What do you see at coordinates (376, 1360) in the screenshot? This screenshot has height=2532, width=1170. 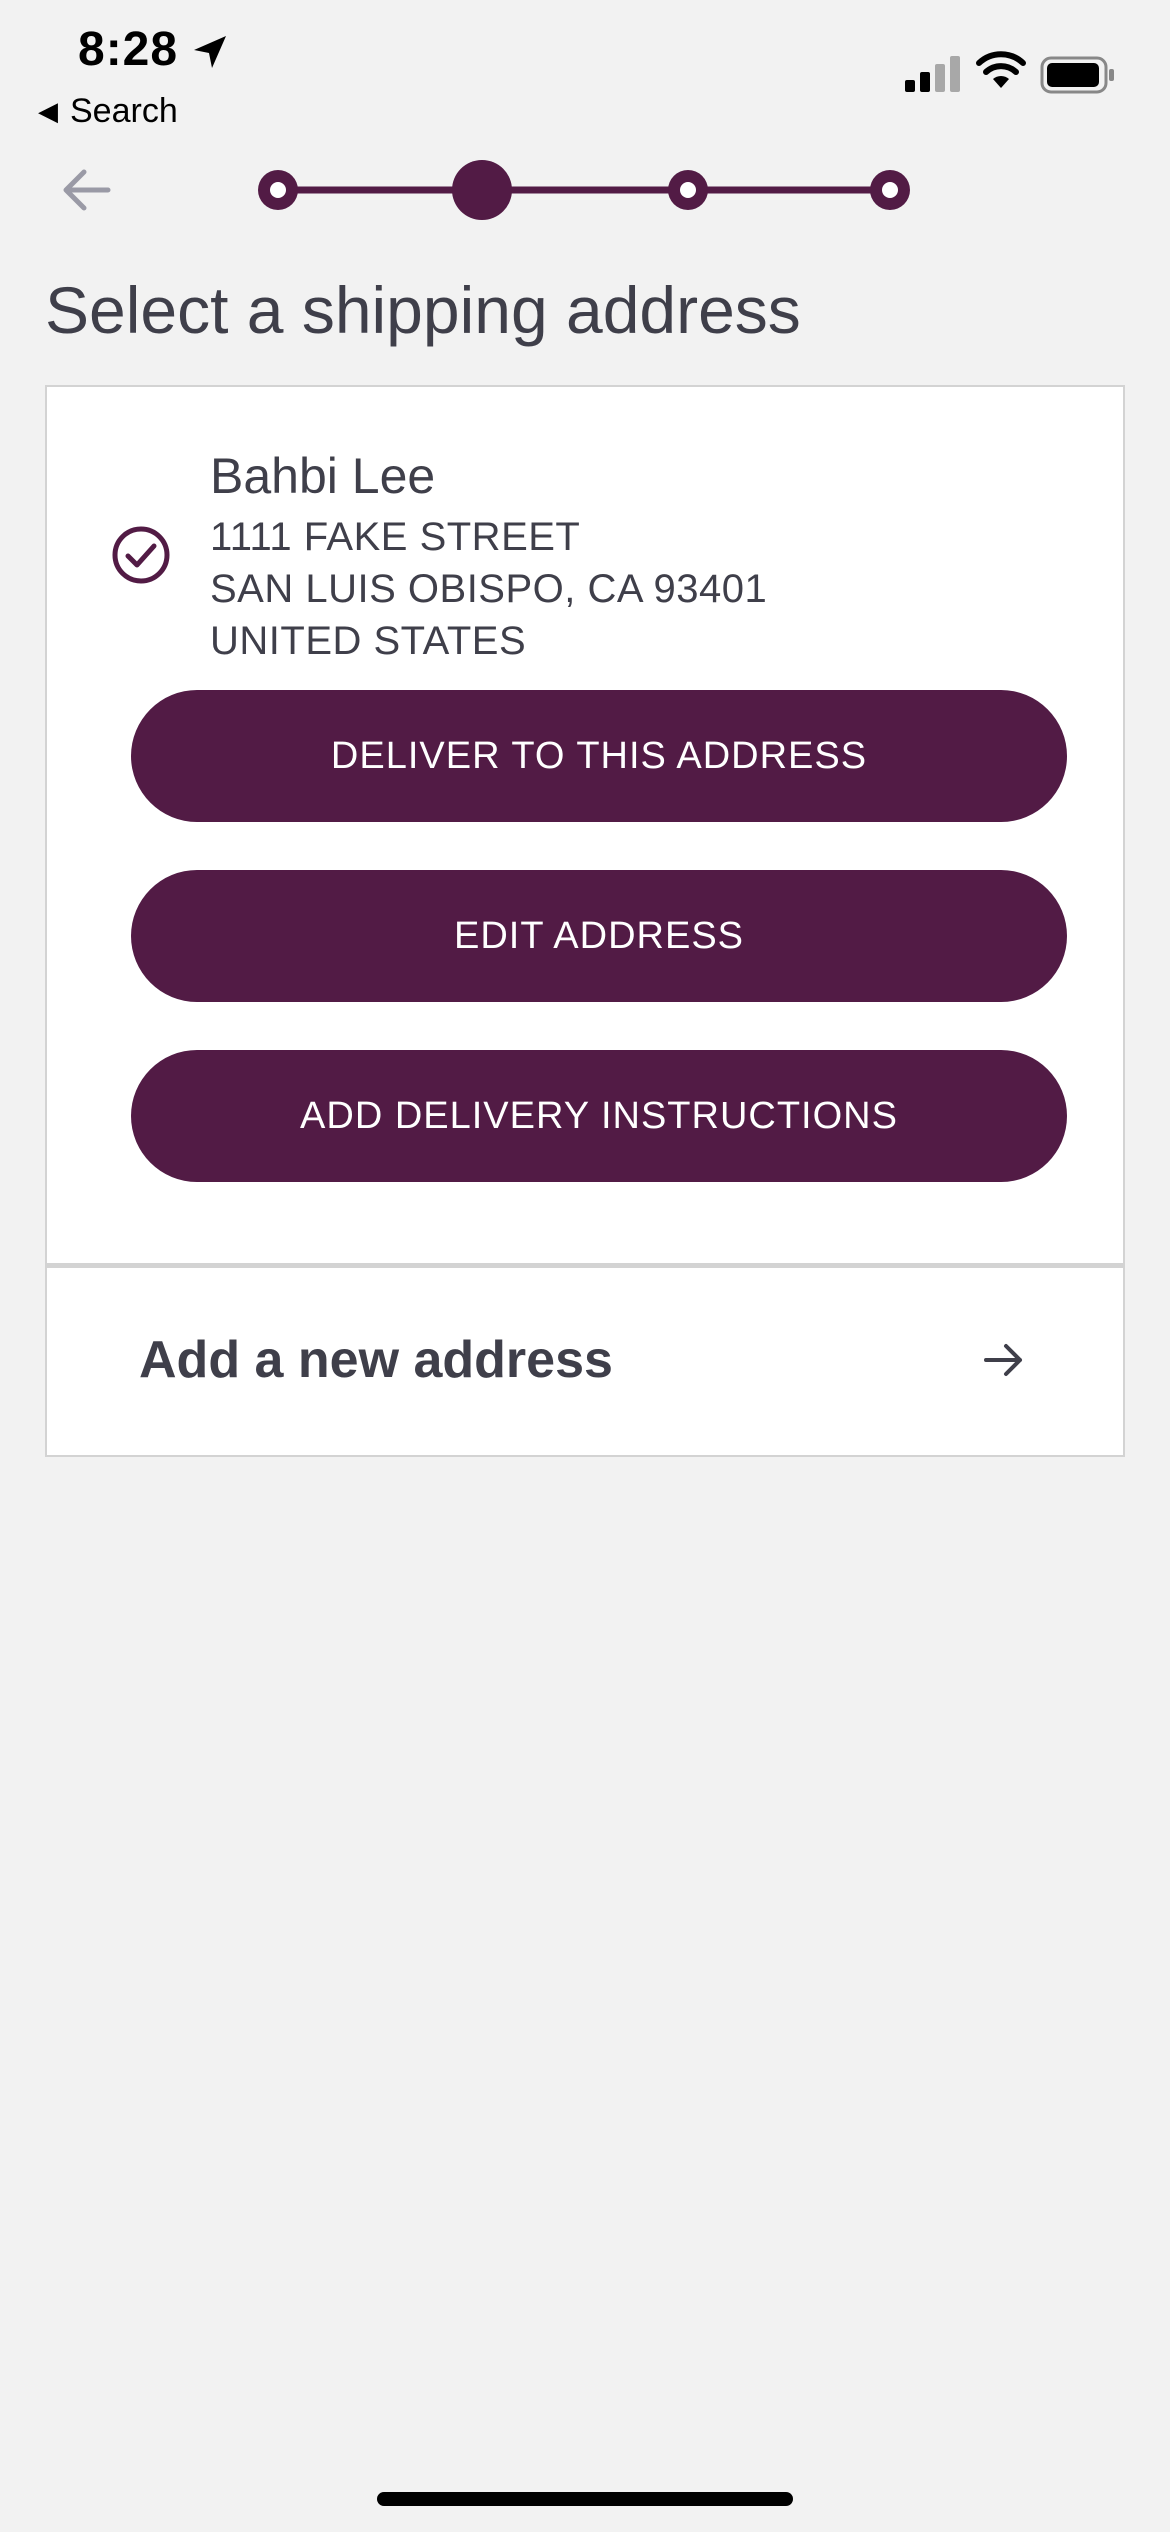 I see `add-new-address-label: Add a new address` at bounding box center [376, 1360].